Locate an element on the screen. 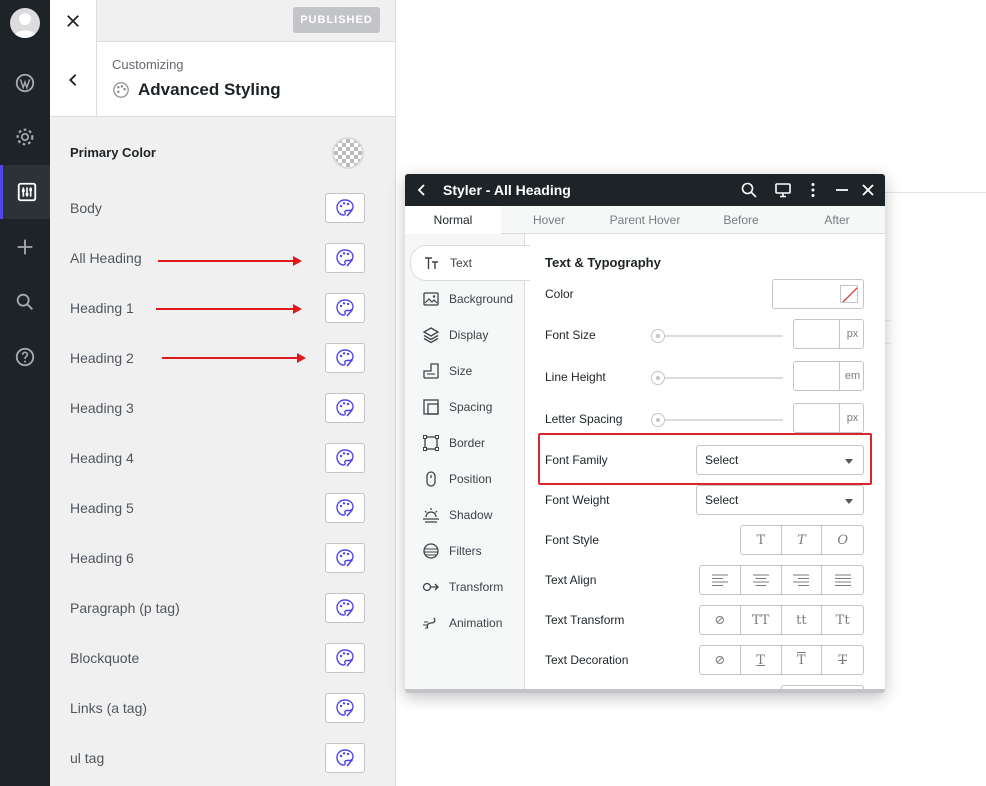 This screenshot has height=786, width=986. published-button: PUBLISHED is located at coordinates (336, 20).